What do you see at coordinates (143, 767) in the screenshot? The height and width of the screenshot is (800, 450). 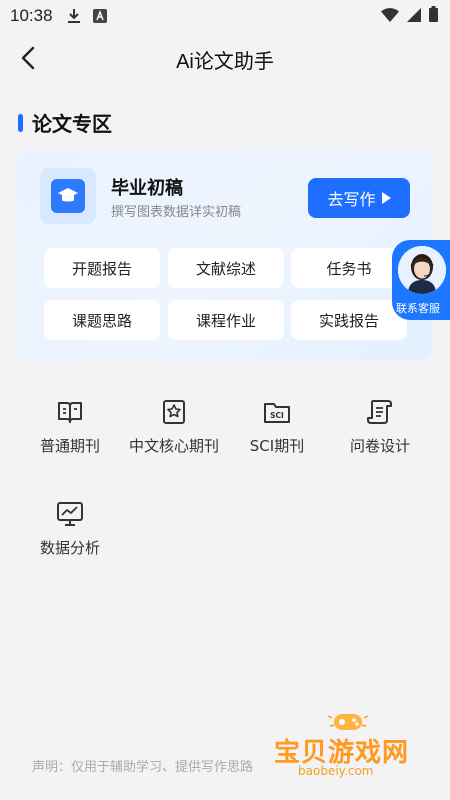 I see `disclaimer-text: 声明：仅用于辅助学习、提供写作思路` at bounding box center [143, 767].